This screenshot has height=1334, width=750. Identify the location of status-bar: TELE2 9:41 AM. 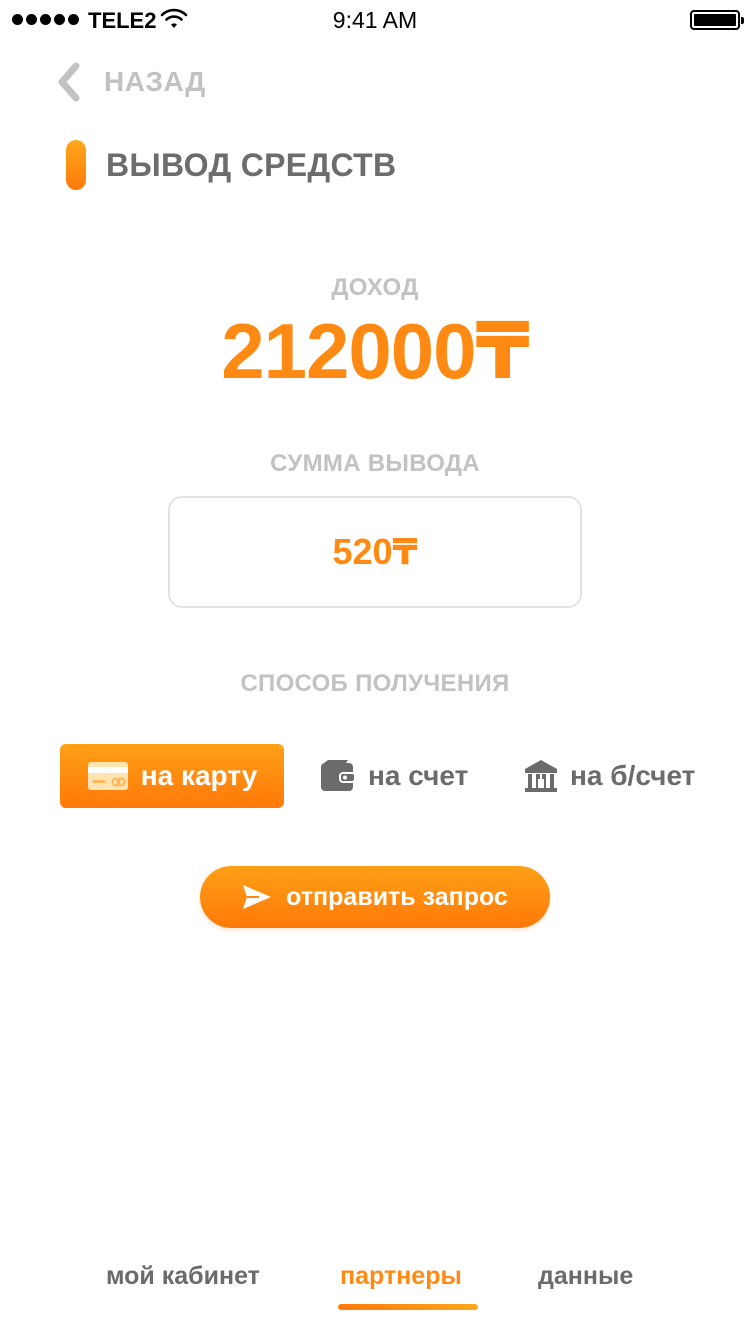
(375, 20).